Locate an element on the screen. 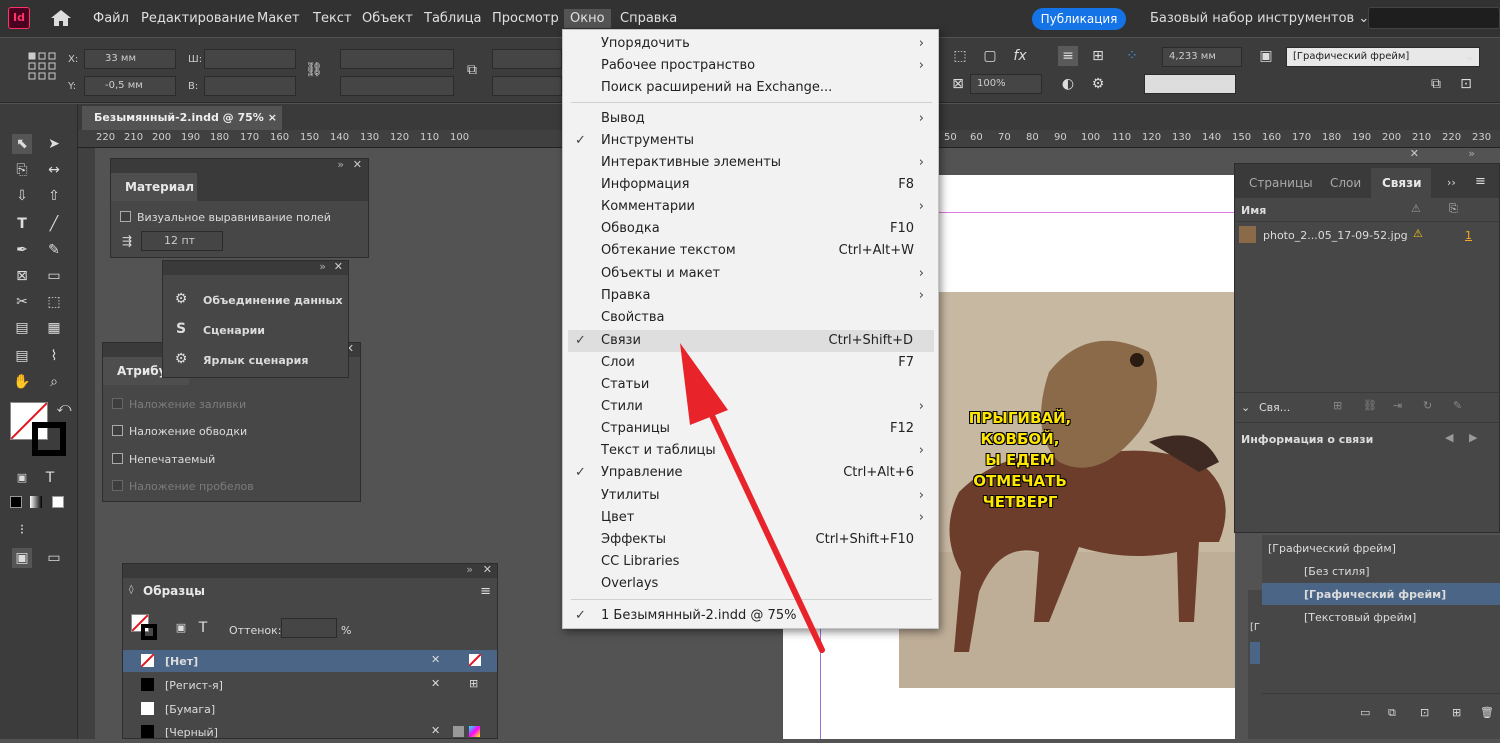 This screenshot has width=1500, height=743. page-tool-icon: ⎘ is located at coordinates (22, 170).